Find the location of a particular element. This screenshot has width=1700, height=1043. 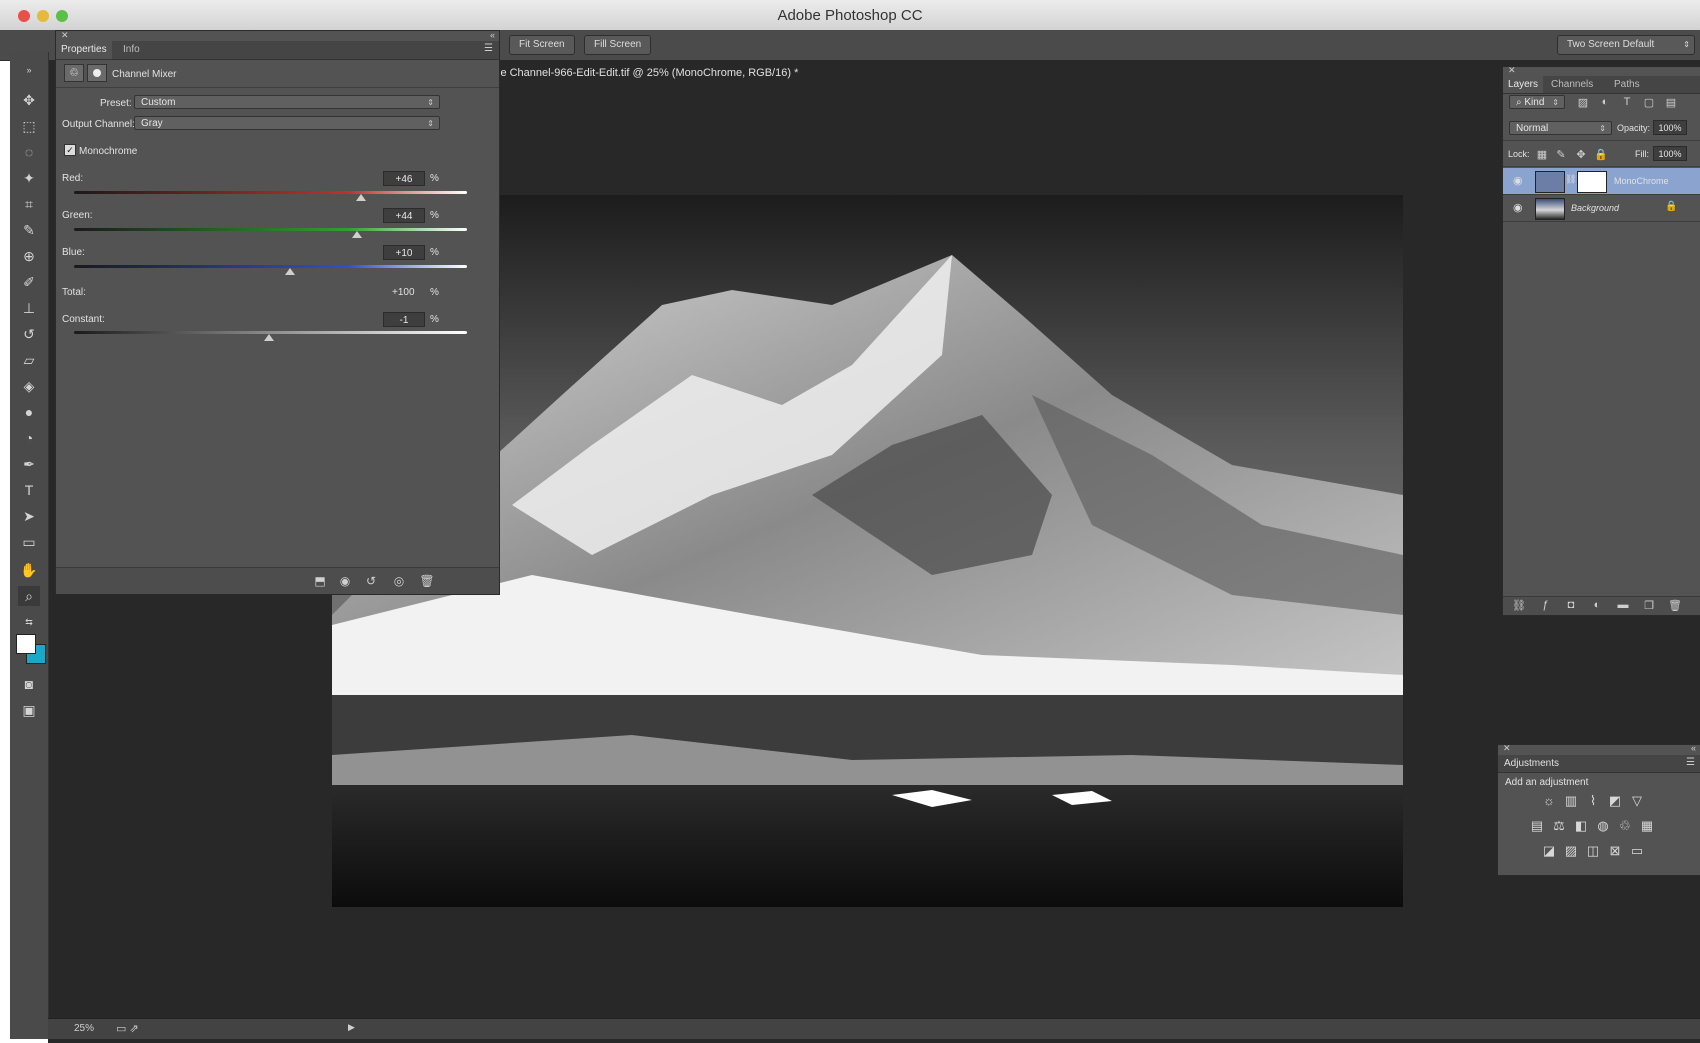

tab-info: Info is located at coordinates (131, 50).